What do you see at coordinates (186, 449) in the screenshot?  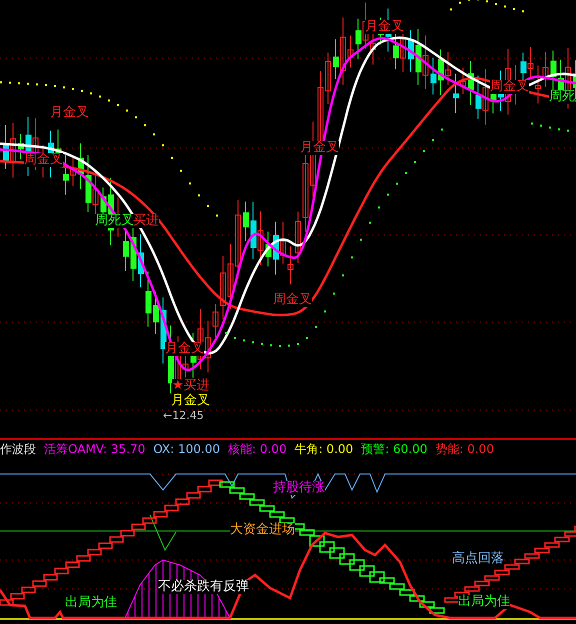 I see `indicator-value: OX: 100.00` at bounding box center [186, 449].